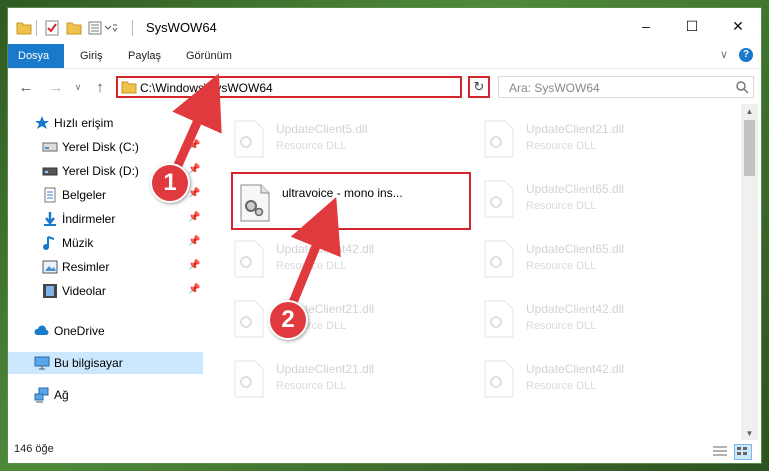  I want to click on cloud-icon, so click(42, 331).